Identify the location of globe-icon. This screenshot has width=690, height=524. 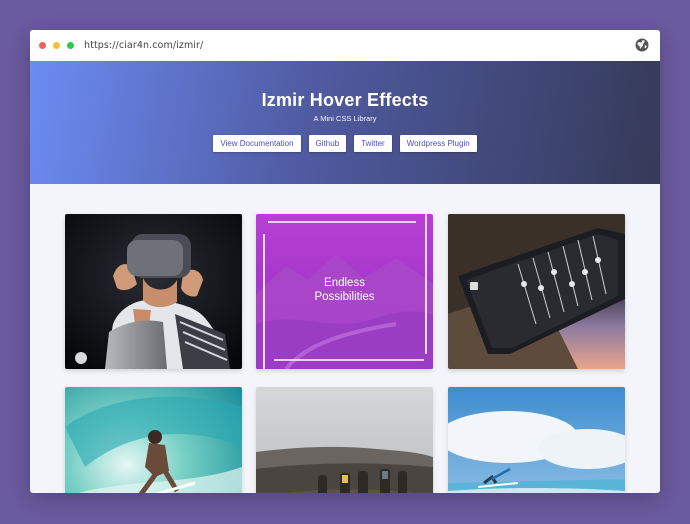
(642, 45).